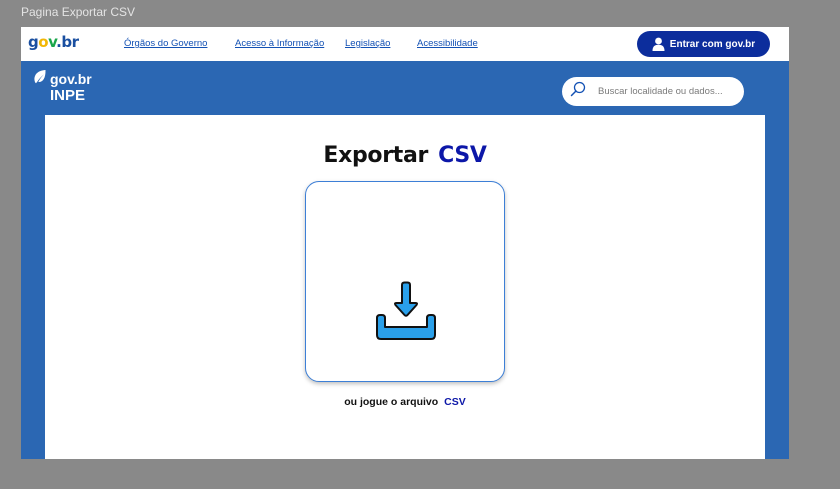 Image resolution: width=840 pixels, height=489 pixels. I want to click on download-icon, so click(406, 314).